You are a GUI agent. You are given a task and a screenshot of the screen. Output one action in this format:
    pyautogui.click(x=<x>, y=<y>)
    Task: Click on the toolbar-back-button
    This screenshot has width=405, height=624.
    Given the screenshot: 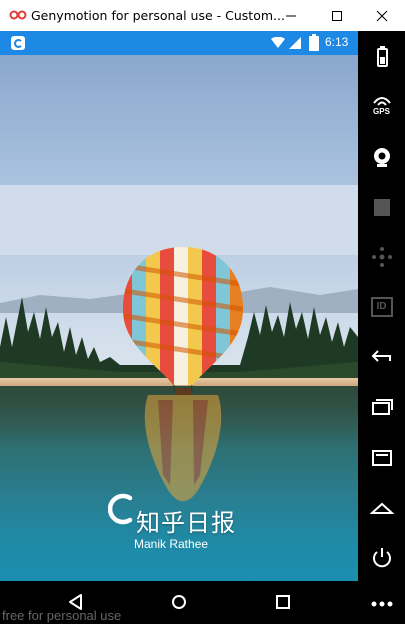 What is the action you would take?
    pyautogui.click(x=381, y=357)
    